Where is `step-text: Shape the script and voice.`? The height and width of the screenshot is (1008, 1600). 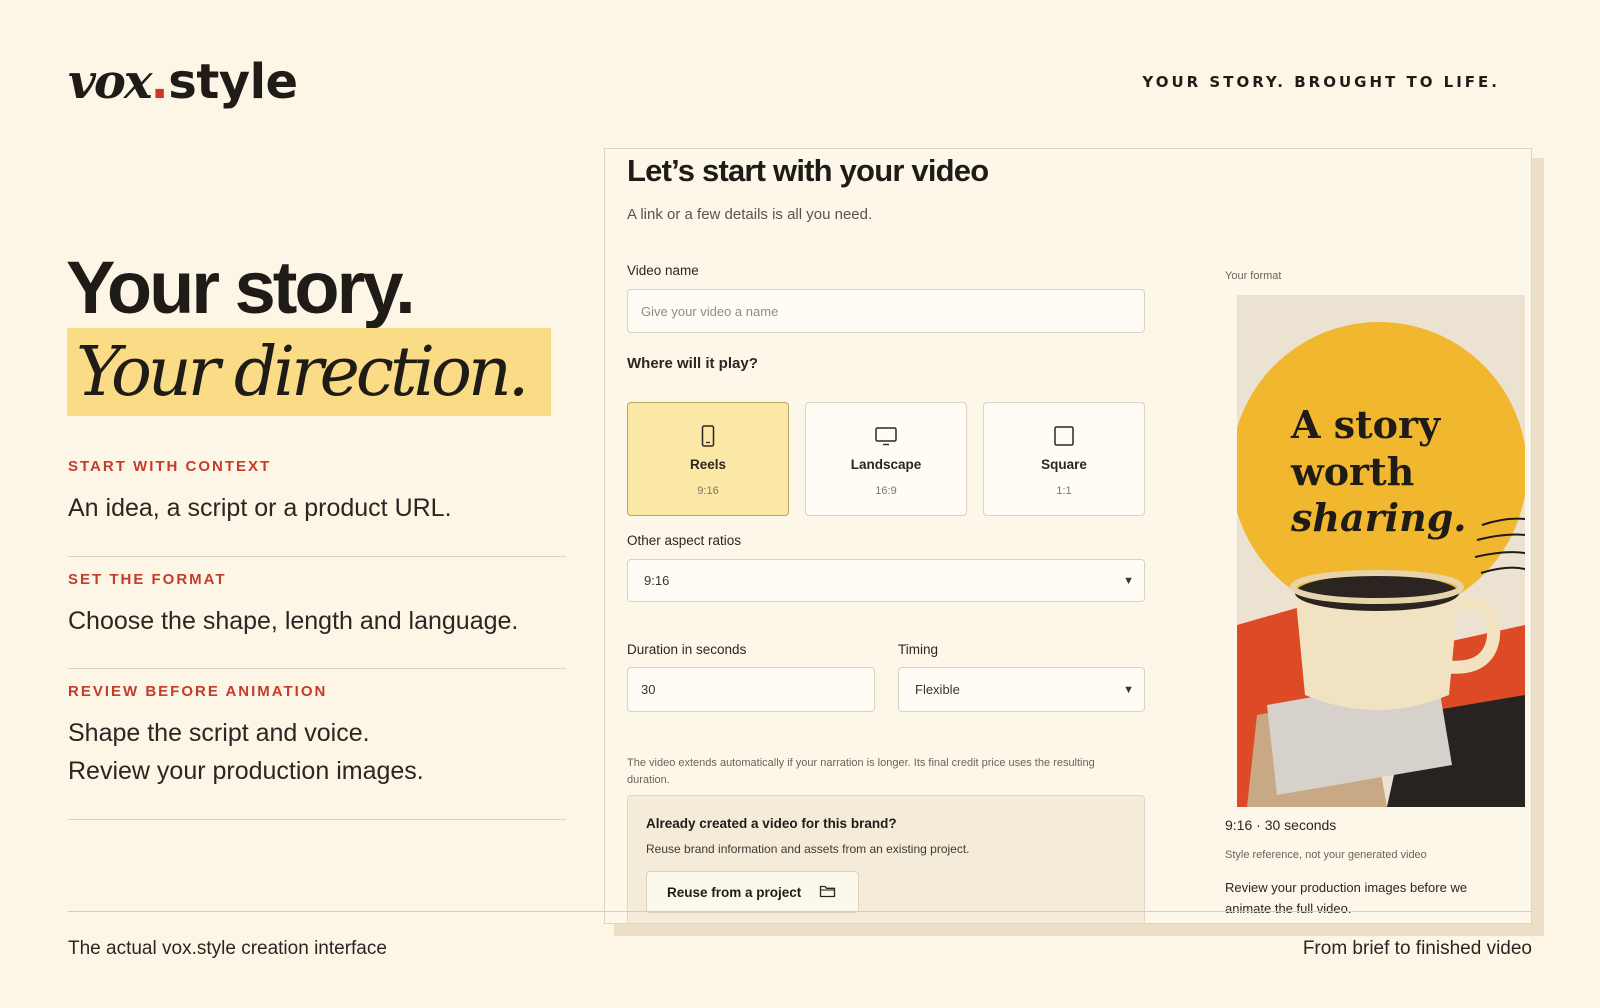 step-text: Shape the script and voice. is located at coordinates (219, 733).